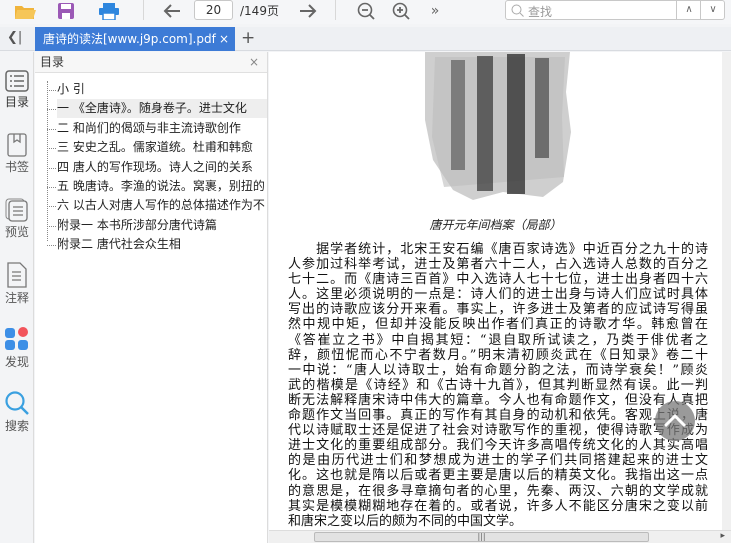 The height and width of the screenshot is (543, 731). I want to click on page-total: /149页, so click(259, 11).